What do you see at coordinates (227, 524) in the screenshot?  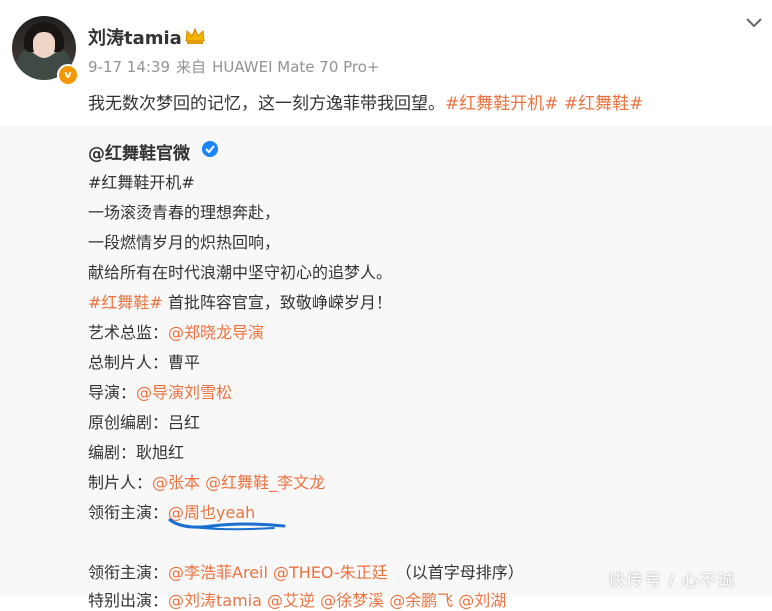 I see `blue-underline-annotation` at bounding box center [227, 524].